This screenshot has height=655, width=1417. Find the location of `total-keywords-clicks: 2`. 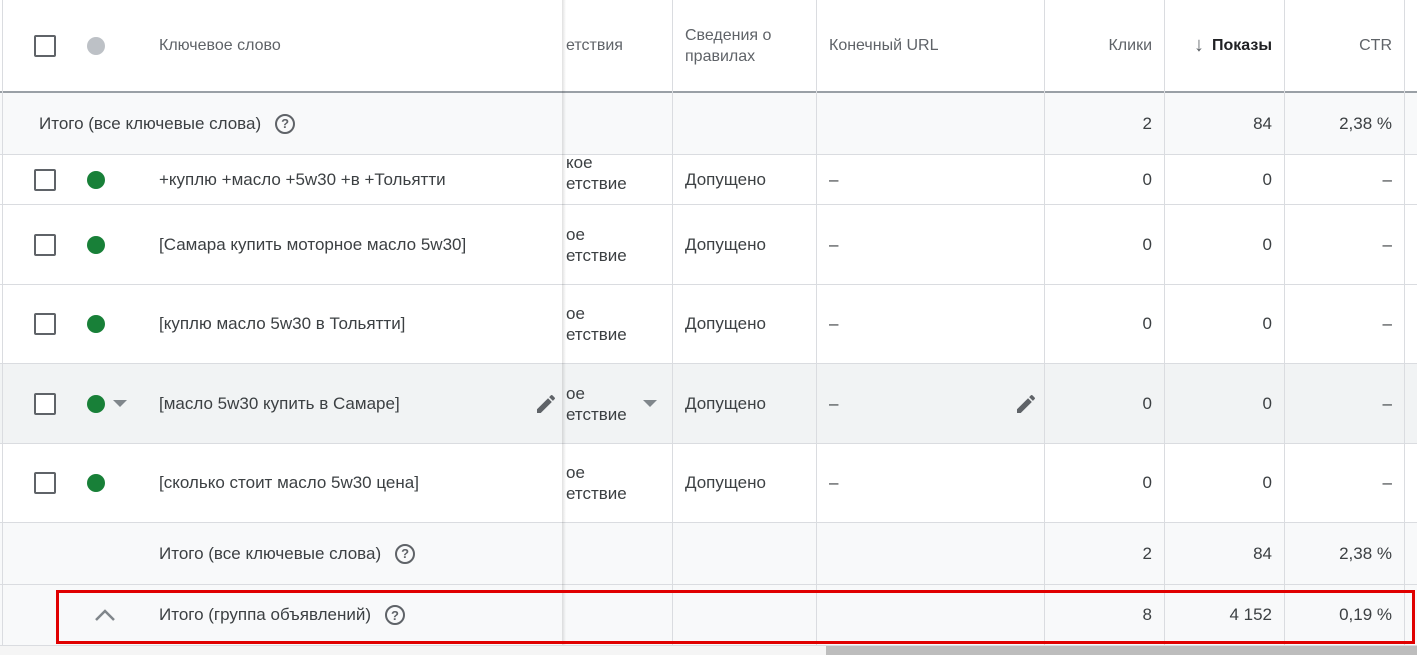

total-keywords-clicks: 2 is located at coordinates (1147, 553).